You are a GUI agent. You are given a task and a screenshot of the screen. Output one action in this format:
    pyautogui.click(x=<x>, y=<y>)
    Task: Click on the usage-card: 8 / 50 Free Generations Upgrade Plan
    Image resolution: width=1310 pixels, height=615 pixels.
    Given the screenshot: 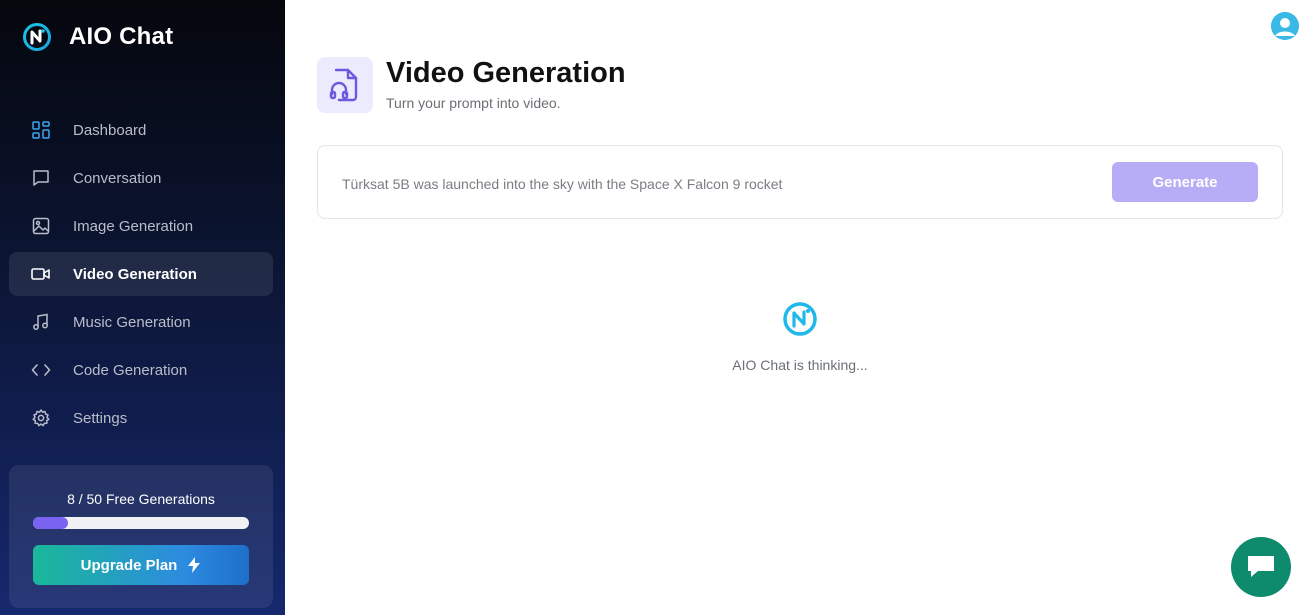 What is the action you would take?
    pyautogui.click(x=141, y=536)
    